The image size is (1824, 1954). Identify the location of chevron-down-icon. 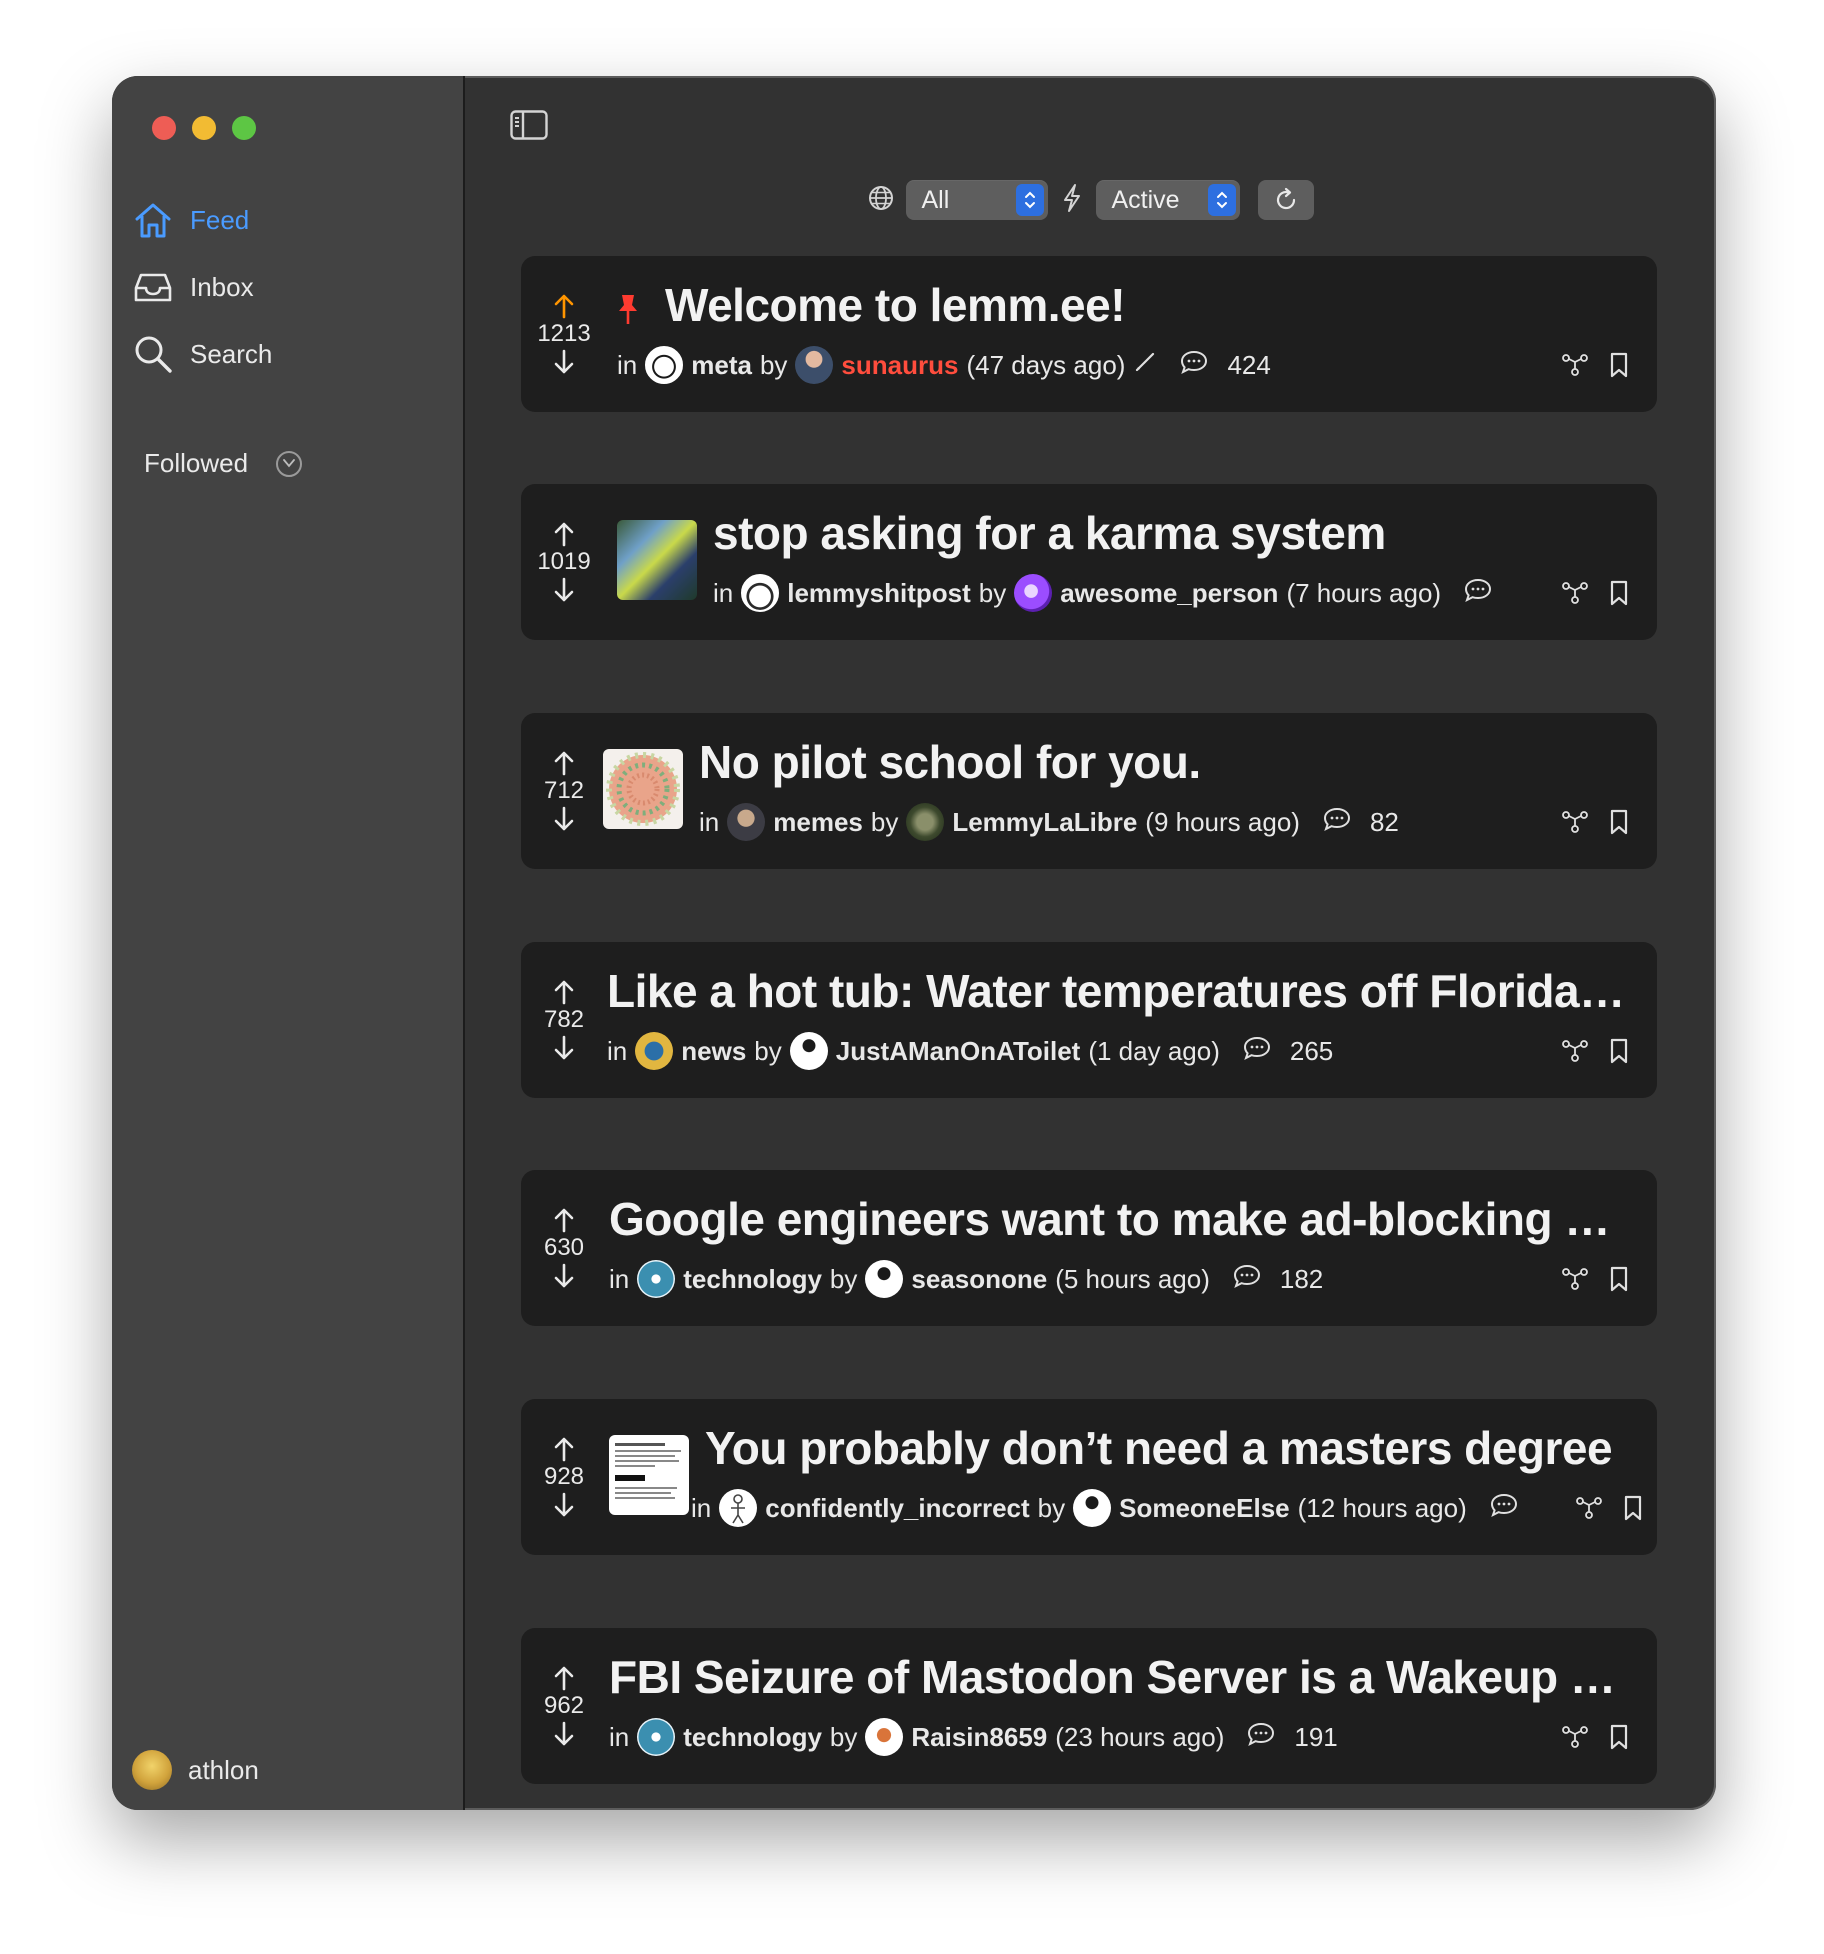
(289, 463).